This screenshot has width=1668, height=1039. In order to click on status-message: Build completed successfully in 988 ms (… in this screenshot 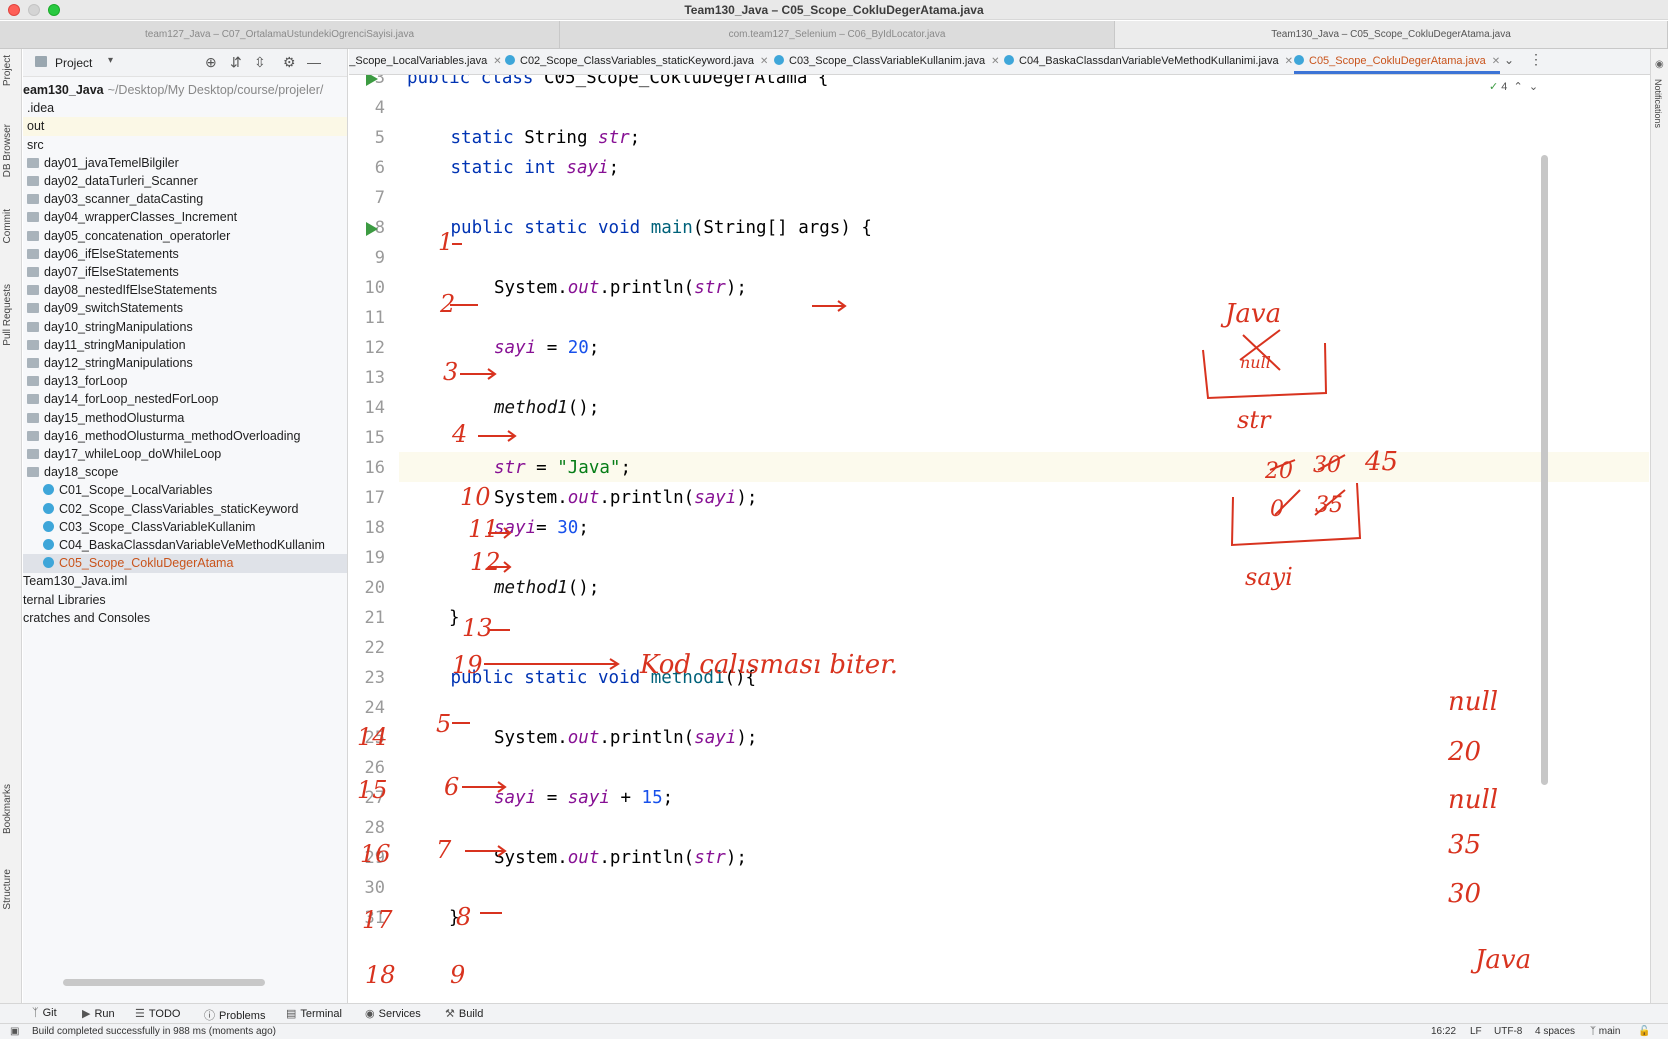, I will do `click(154, 1031)`.